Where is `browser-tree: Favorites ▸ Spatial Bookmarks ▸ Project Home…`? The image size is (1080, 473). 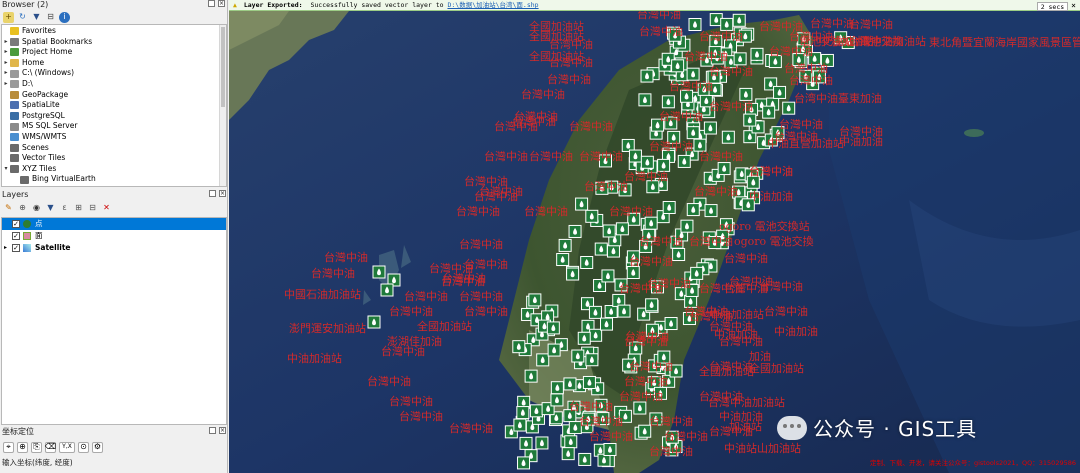
browser-tree: Favorites ▸ Spatial Bookmarks ▸ Project Home… is located at coordinates (114, 105).